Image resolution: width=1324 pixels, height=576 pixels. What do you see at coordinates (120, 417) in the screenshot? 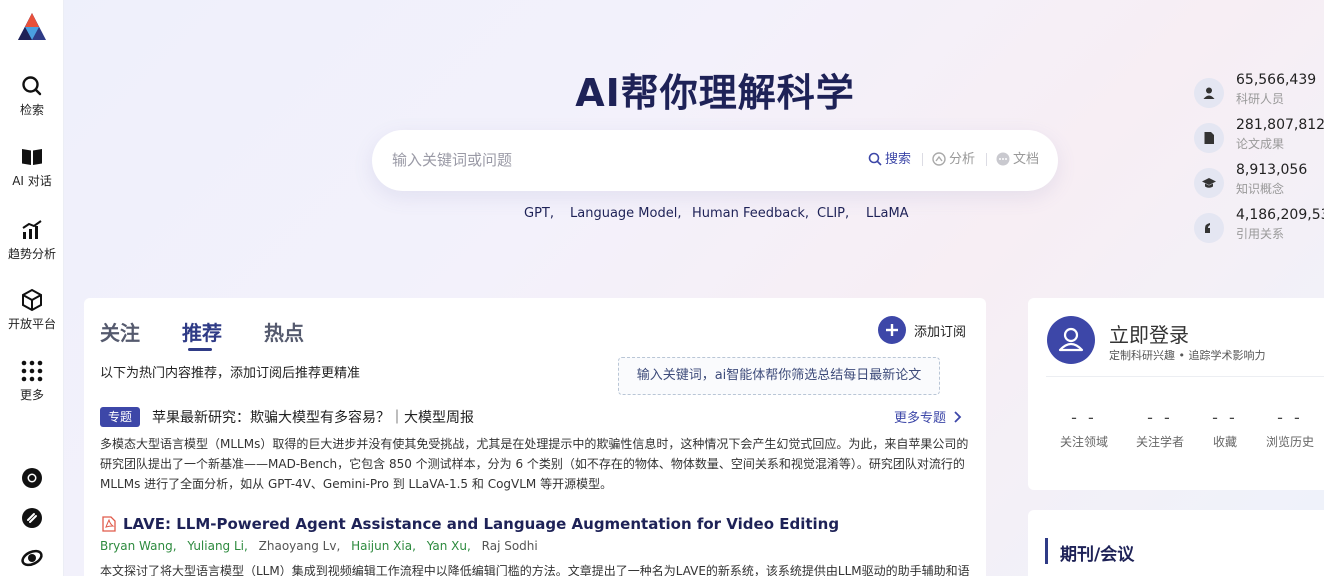
I see `topic-badge: 专题` at bounding box center [120, 417].